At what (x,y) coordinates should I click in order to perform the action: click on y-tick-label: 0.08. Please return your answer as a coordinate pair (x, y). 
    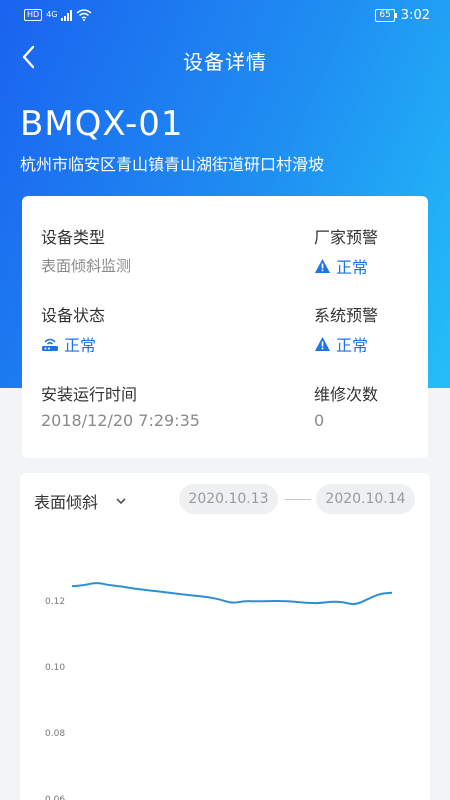
    Looking at the image, I should click on (55, 734).